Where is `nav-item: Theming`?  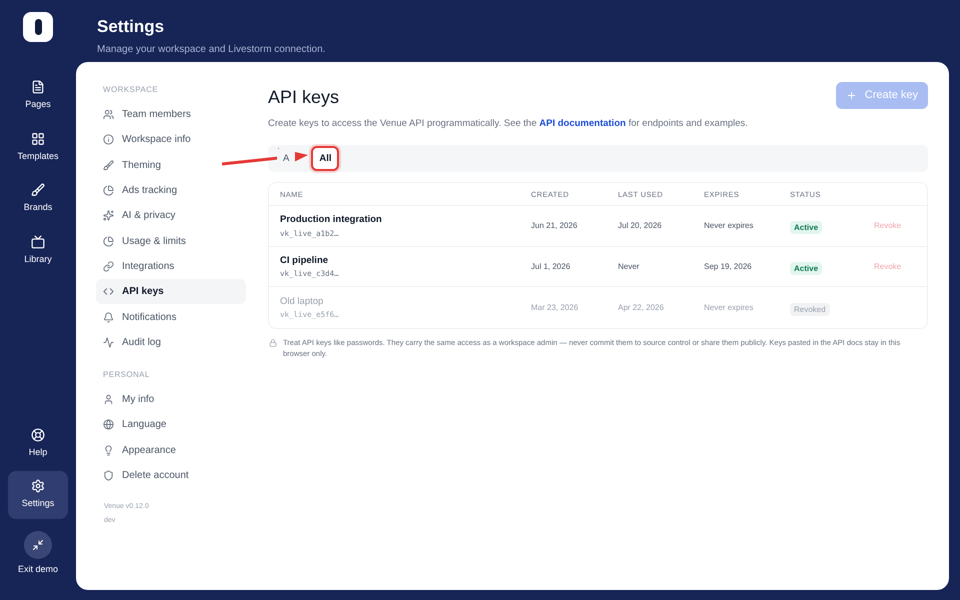 nav-item: Theming is located at coordinates (171, 165).